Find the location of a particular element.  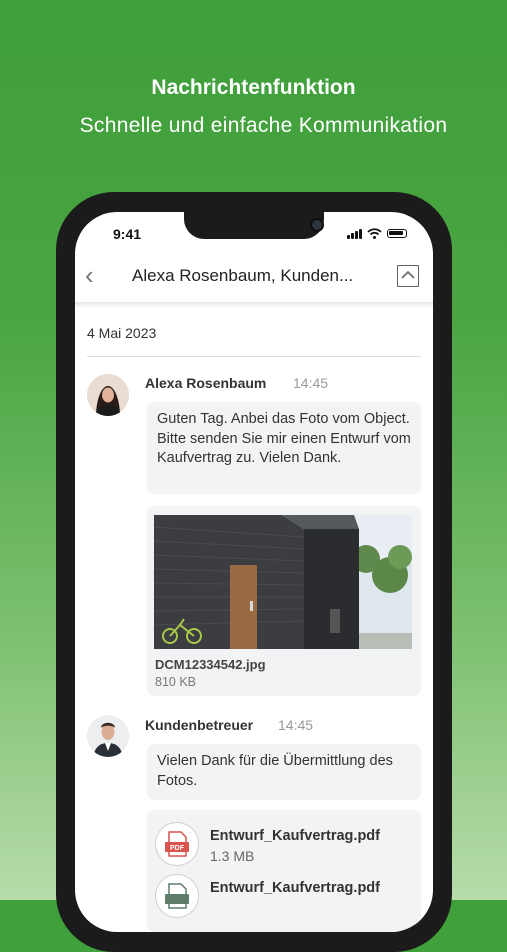

attachment-filesize: 810 KB is located at coordinates (176, 682).